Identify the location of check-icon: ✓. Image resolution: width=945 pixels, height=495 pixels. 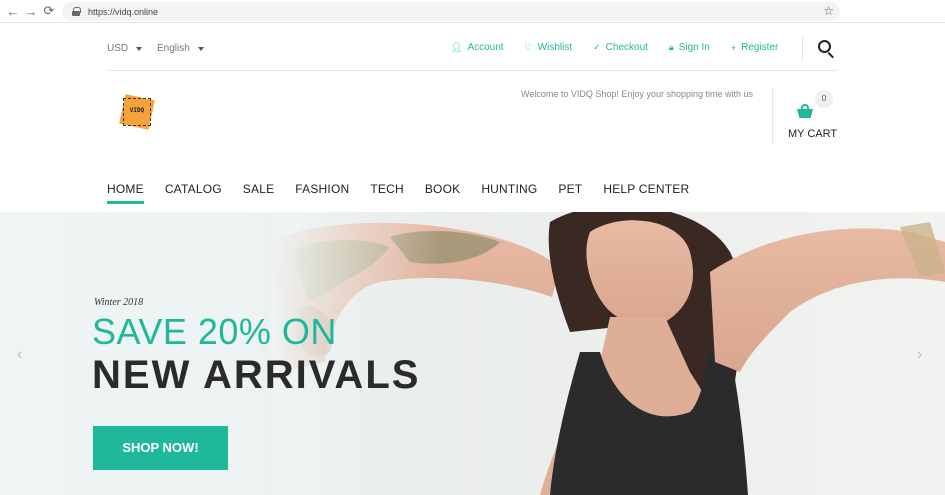
(597, 47).